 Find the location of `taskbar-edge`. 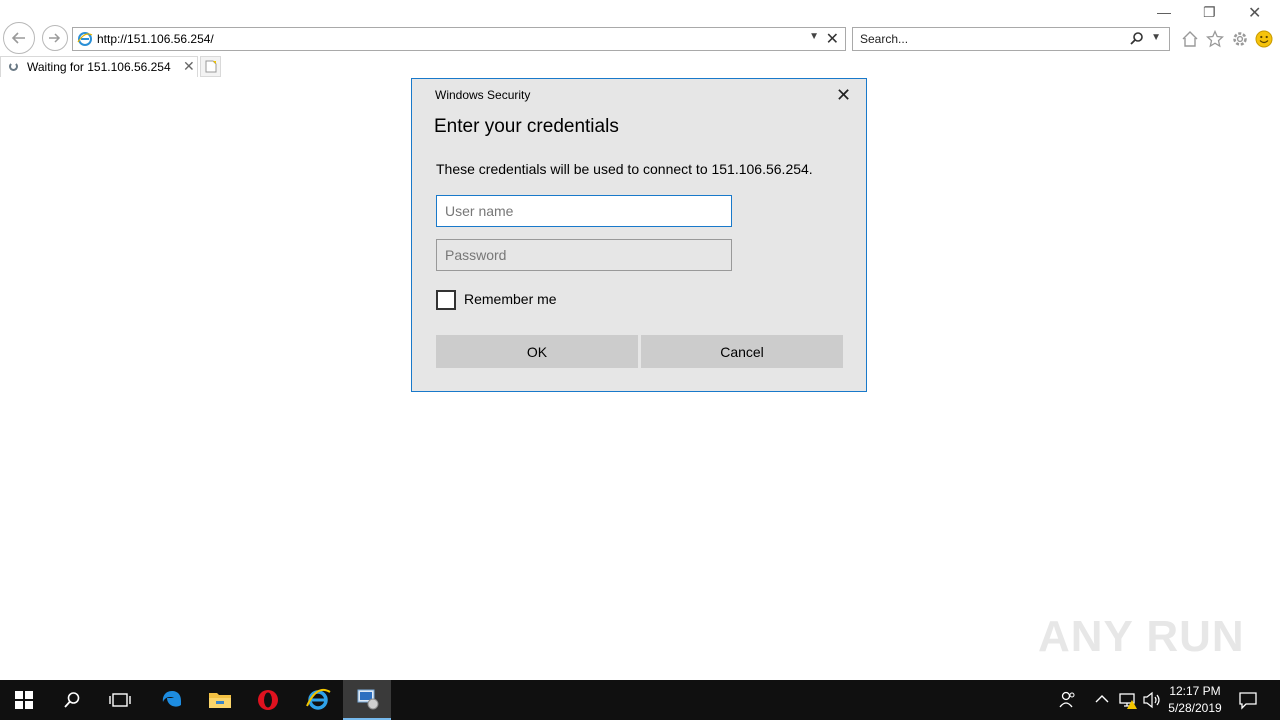

taskbar-edge is located at coordinates (172, 700).